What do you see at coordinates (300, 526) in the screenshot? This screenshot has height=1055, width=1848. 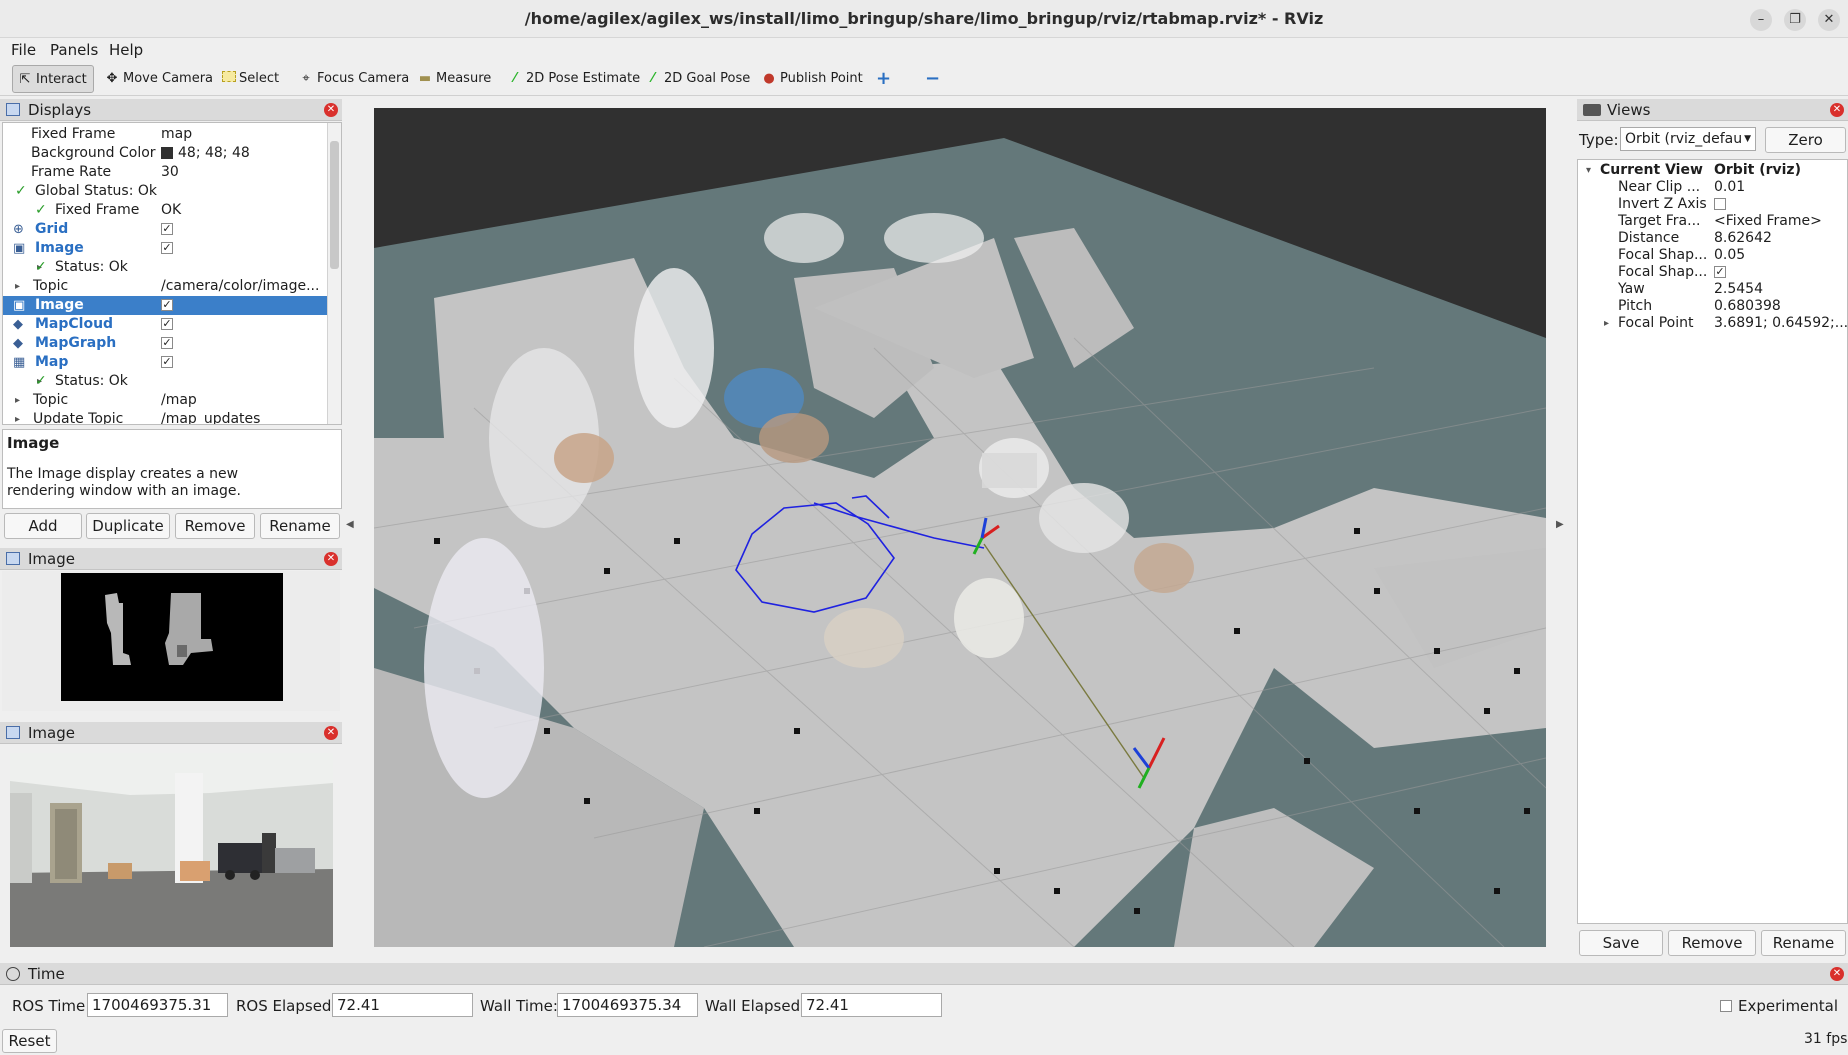 I see `rename-display-button: Rename` at bounding box center [300, 526].